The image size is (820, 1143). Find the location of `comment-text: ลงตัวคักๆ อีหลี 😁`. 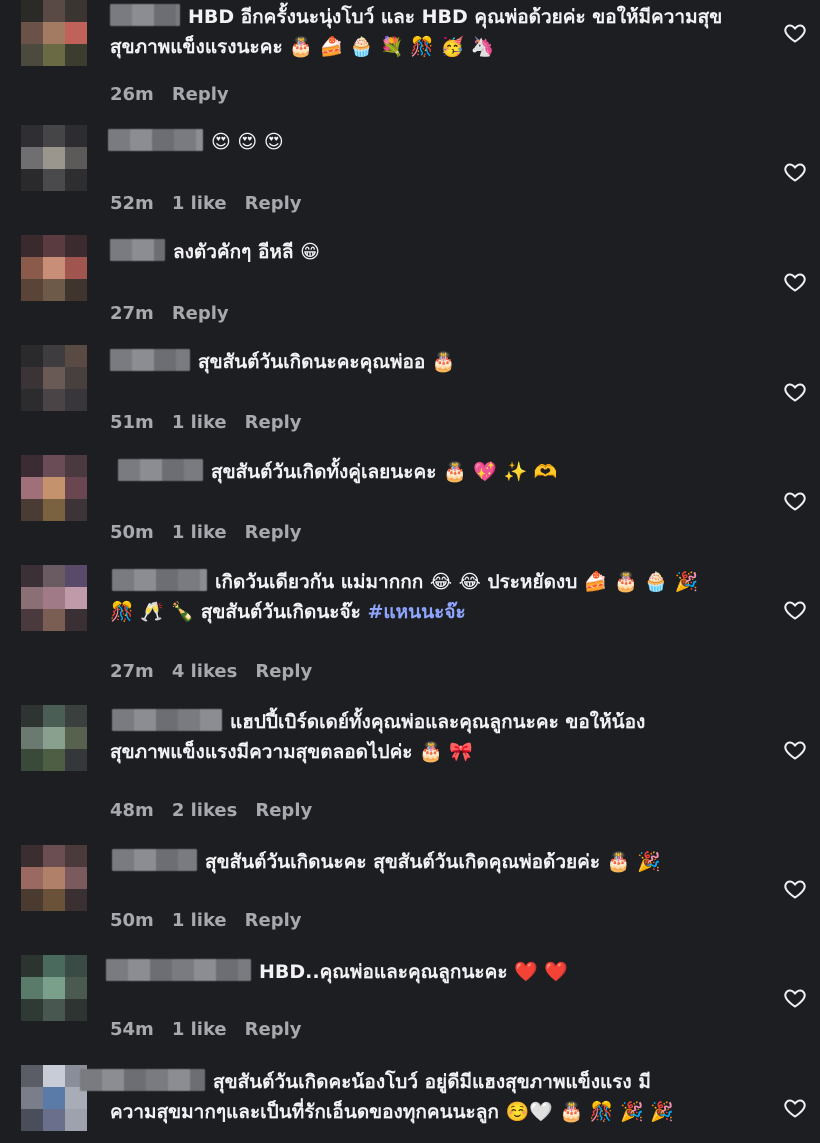

comment-text: ลงตัวคักๆ อีหลี 😁 is located at coordinates (246, 252).